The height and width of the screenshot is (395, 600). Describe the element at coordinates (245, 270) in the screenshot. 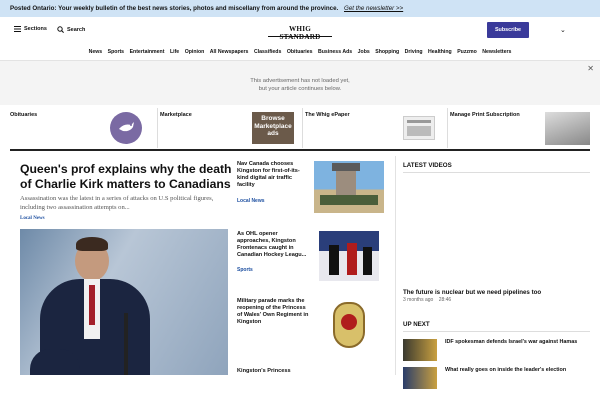

I see `story-tag: Sports` at that location.